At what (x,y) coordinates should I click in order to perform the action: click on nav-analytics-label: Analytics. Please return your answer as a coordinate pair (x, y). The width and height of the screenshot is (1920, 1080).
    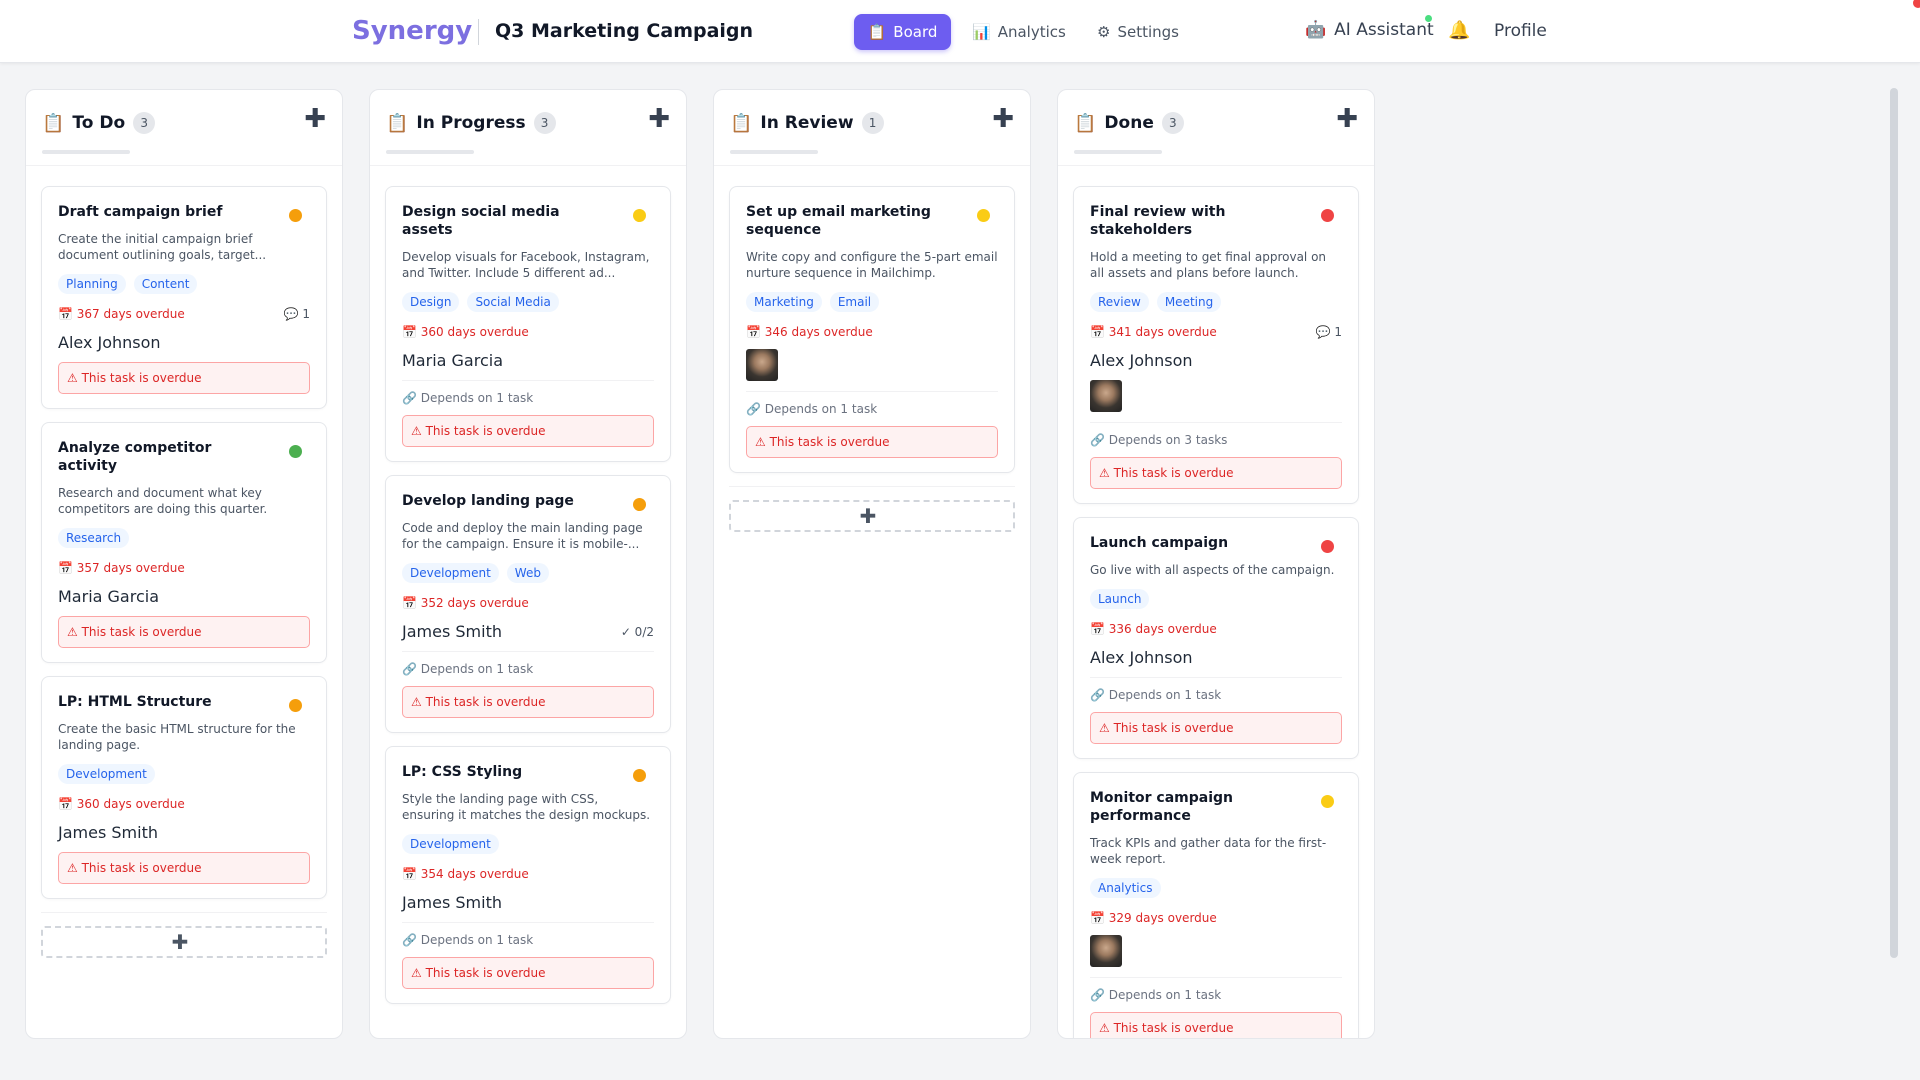
    Looking at the image, I should click on (1031, 32).